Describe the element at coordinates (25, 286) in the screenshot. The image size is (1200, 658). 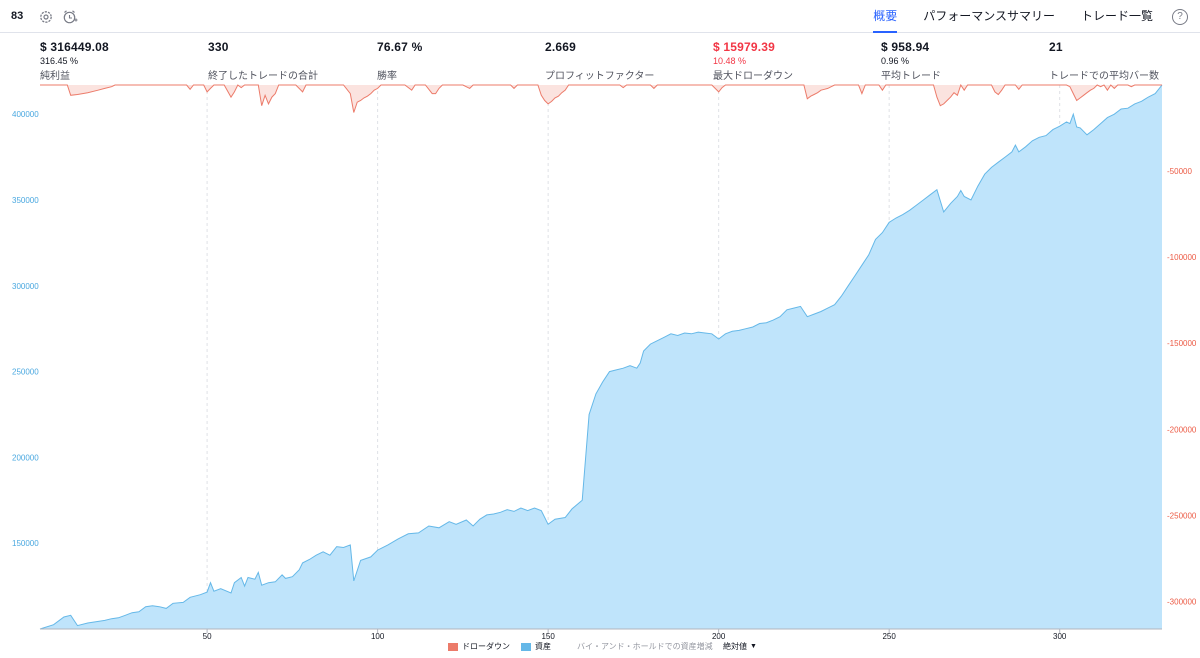
I see `left-tick-label: 300000` at that location.